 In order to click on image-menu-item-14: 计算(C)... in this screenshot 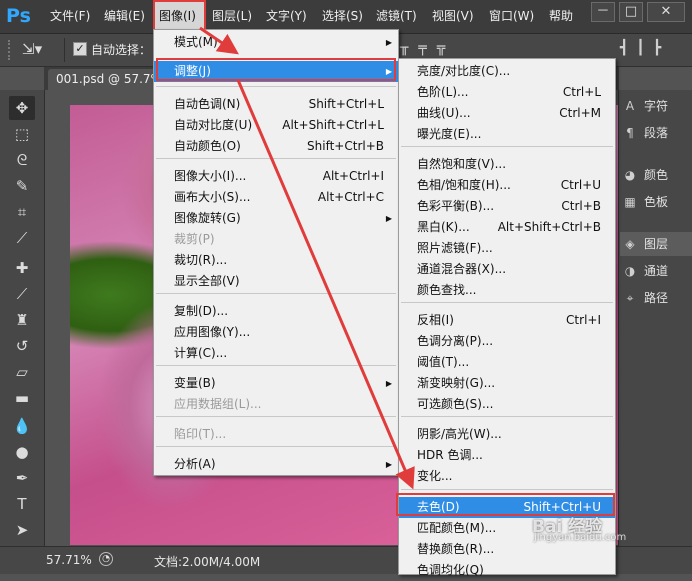, I will do `click(276, 353)`.